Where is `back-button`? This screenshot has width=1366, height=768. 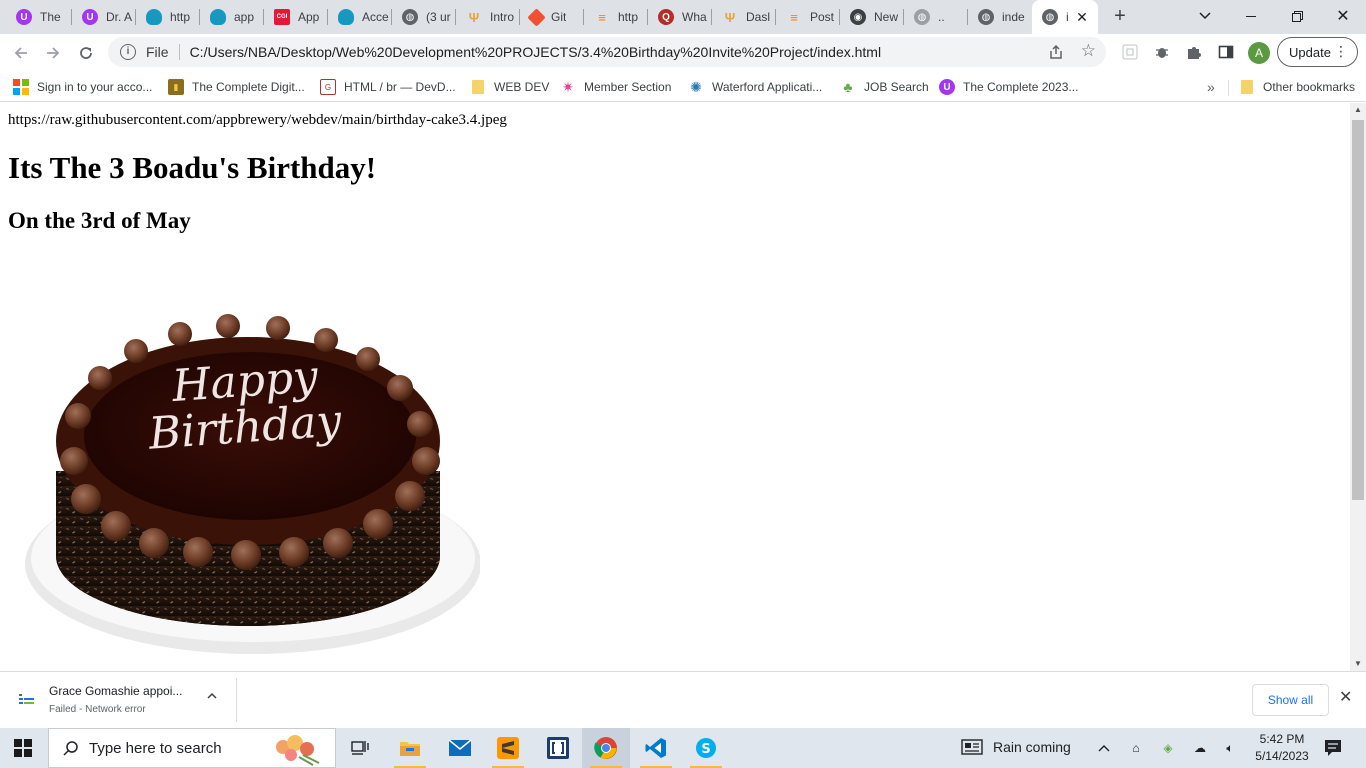
back-button is located at coordinates (21, 53).